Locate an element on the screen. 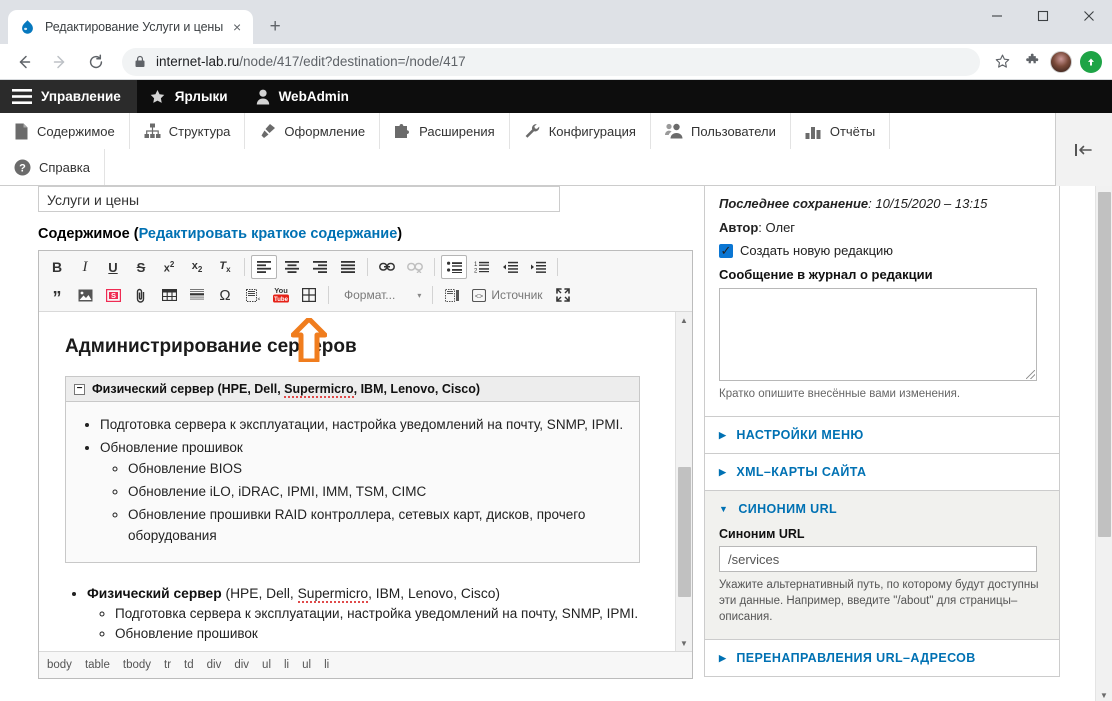 Image resolution: width=1112 pixels, height=701 pixels. new-revision-checkbox-row: ✓ Создать новую редакцию is located at coordinates (882, 250).